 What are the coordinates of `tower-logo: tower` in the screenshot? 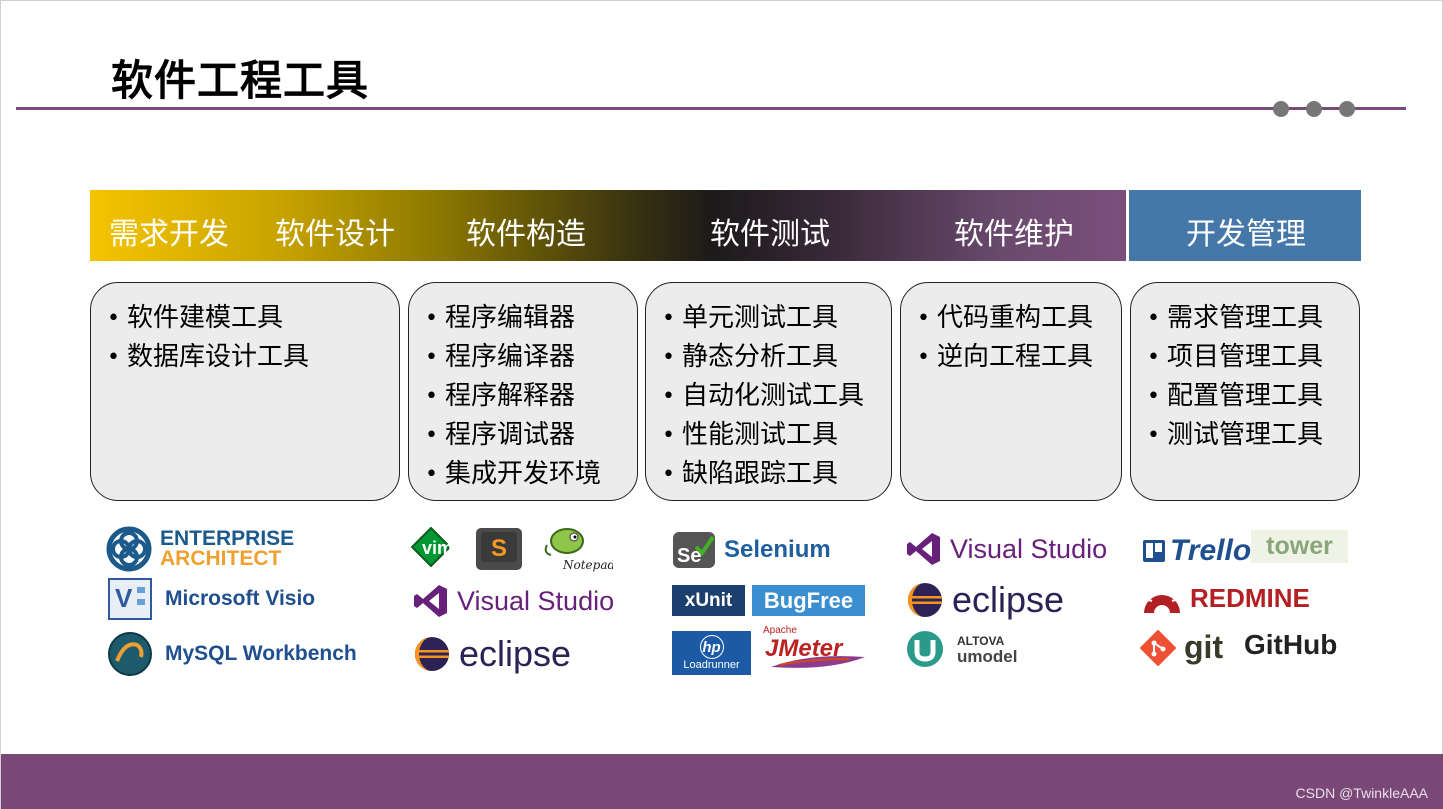 It's located at (1299, 546).